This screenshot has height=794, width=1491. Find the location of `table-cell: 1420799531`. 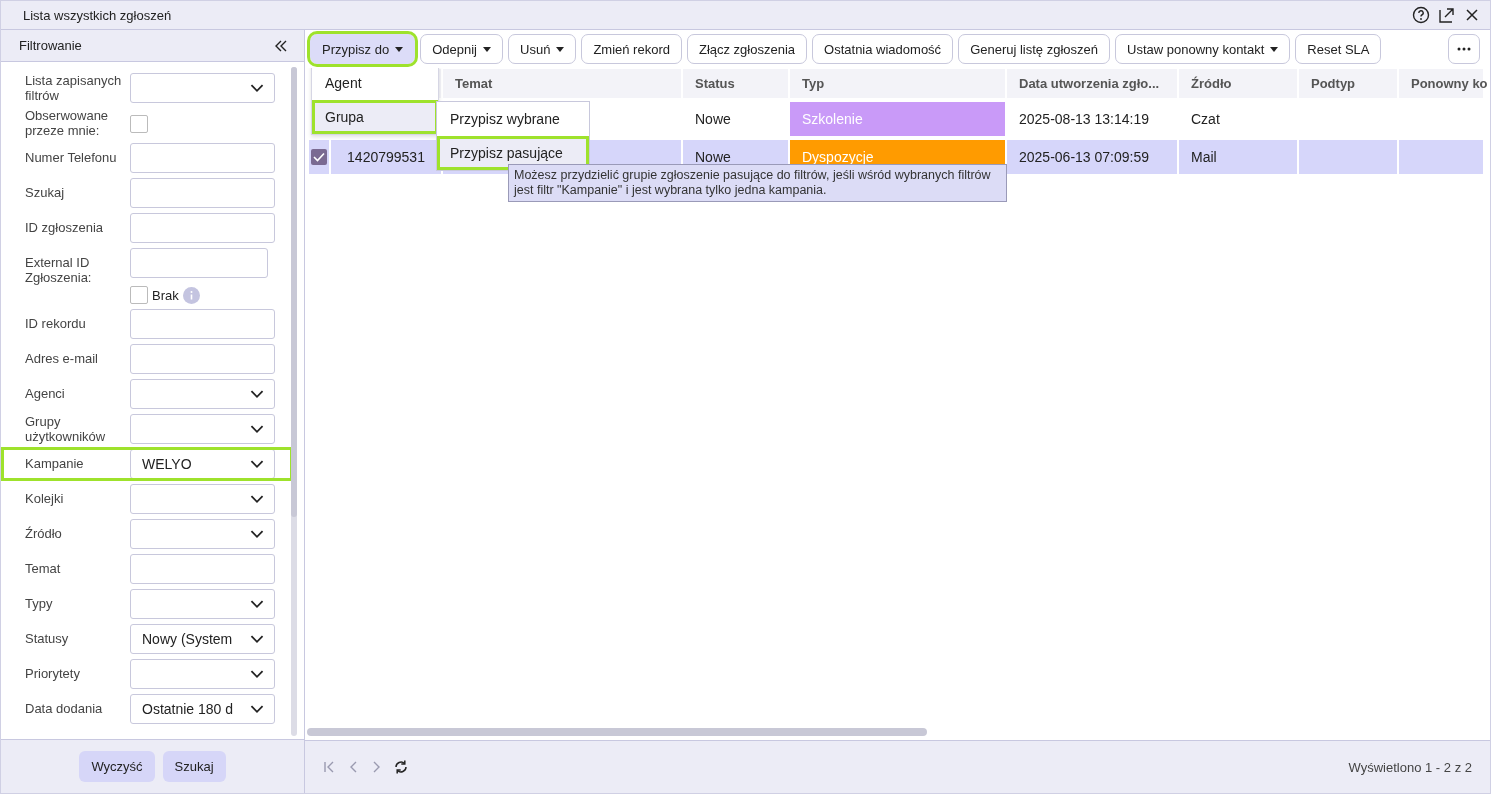

table-cell: 1420799531 is located at coordinates (386, 157).